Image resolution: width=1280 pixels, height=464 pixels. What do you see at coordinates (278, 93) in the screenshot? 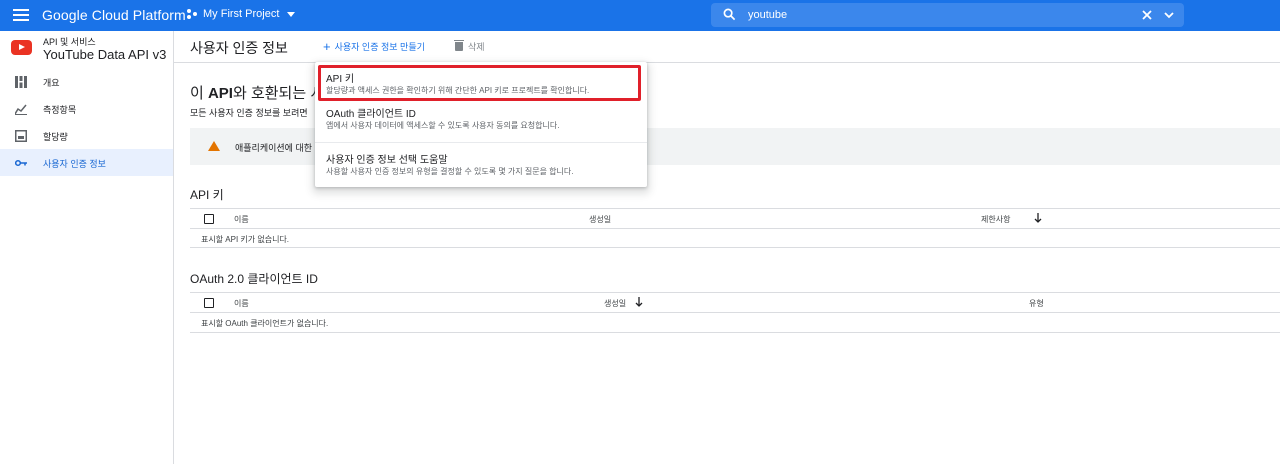
I see `heading-rest: 와 호환되는 시` at bounding box center [278, 93].